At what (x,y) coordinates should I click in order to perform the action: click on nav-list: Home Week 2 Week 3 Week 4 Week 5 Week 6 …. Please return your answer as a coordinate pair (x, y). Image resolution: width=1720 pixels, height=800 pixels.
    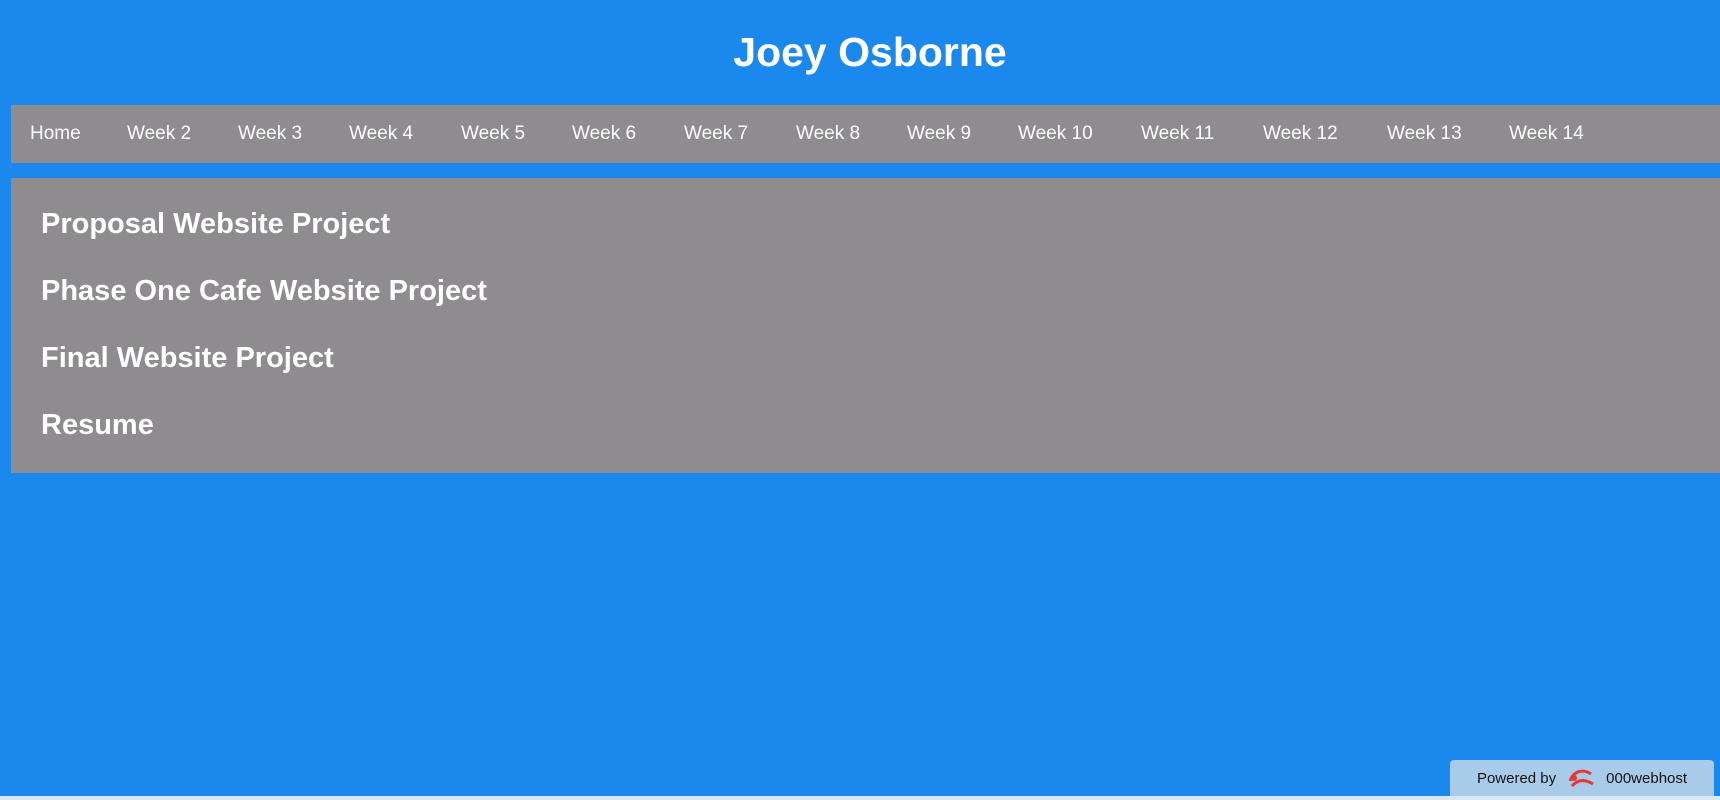
    Looking at the image, I should click on (865, 134).